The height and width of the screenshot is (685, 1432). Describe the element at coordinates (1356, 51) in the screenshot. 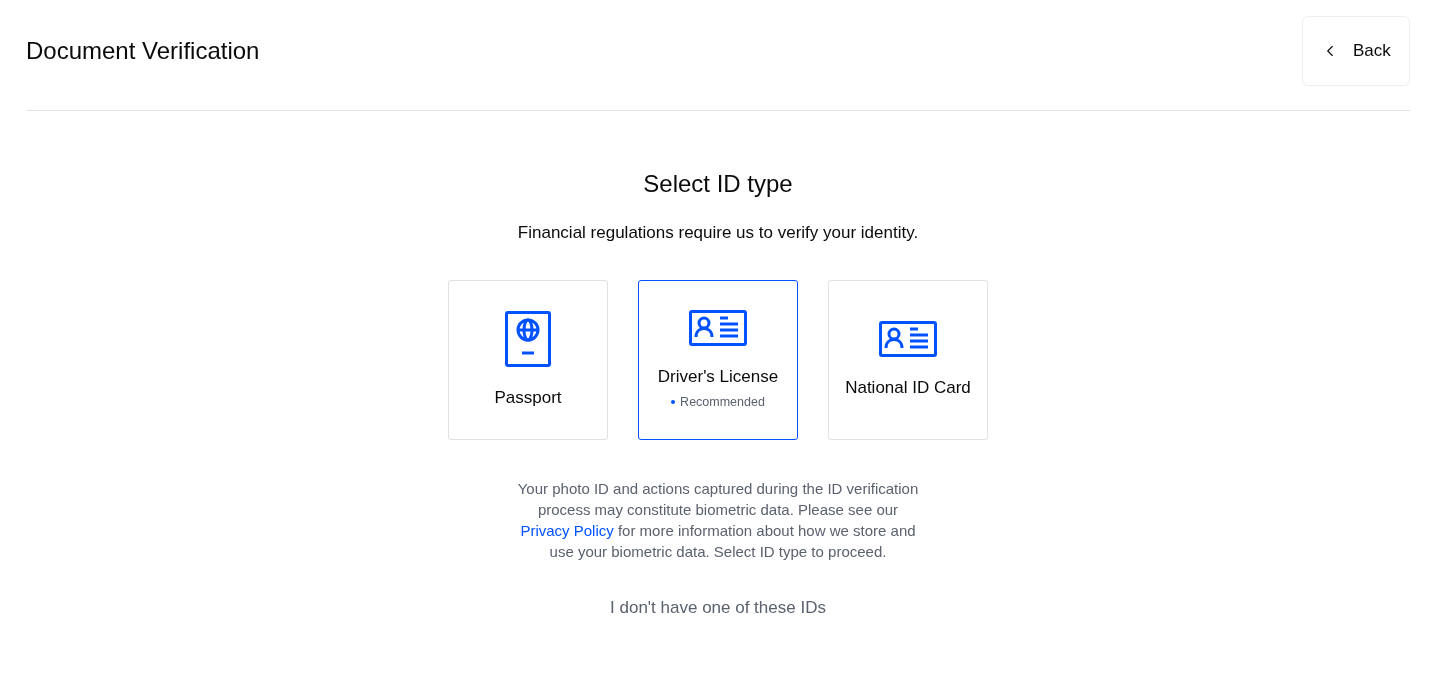

I see `back-button: Back` at that location.